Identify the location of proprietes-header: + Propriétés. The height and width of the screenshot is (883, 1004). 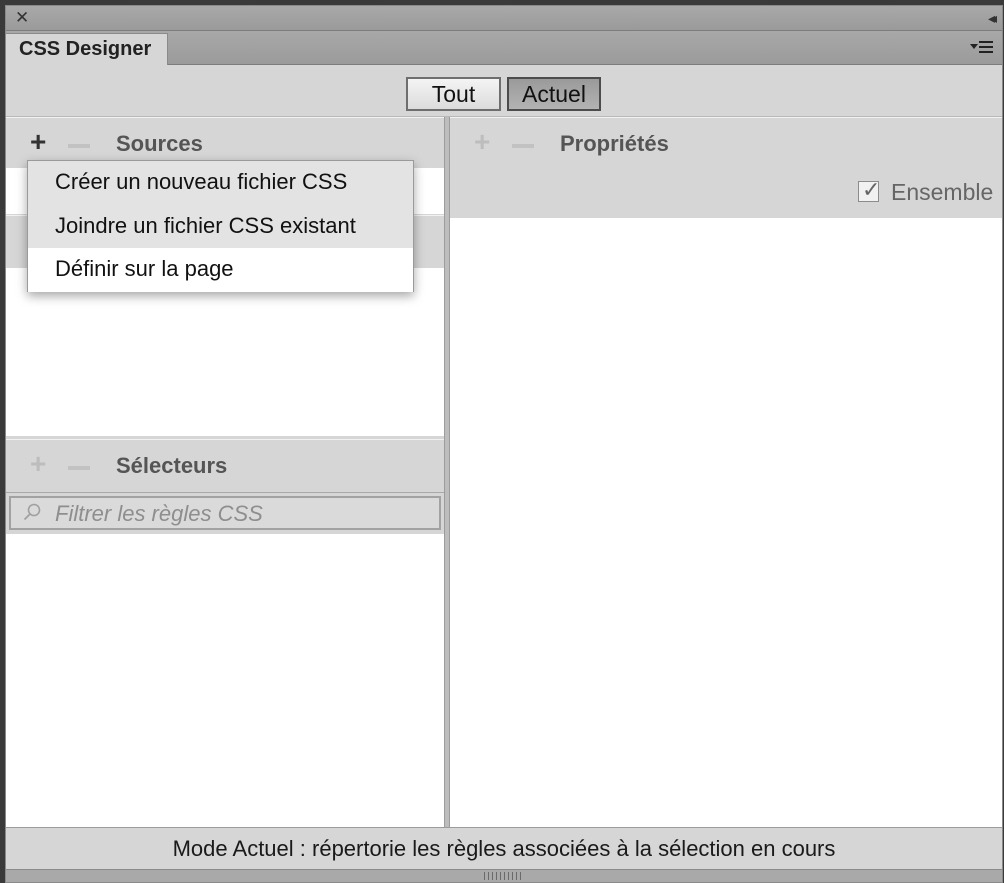
(726, 143).